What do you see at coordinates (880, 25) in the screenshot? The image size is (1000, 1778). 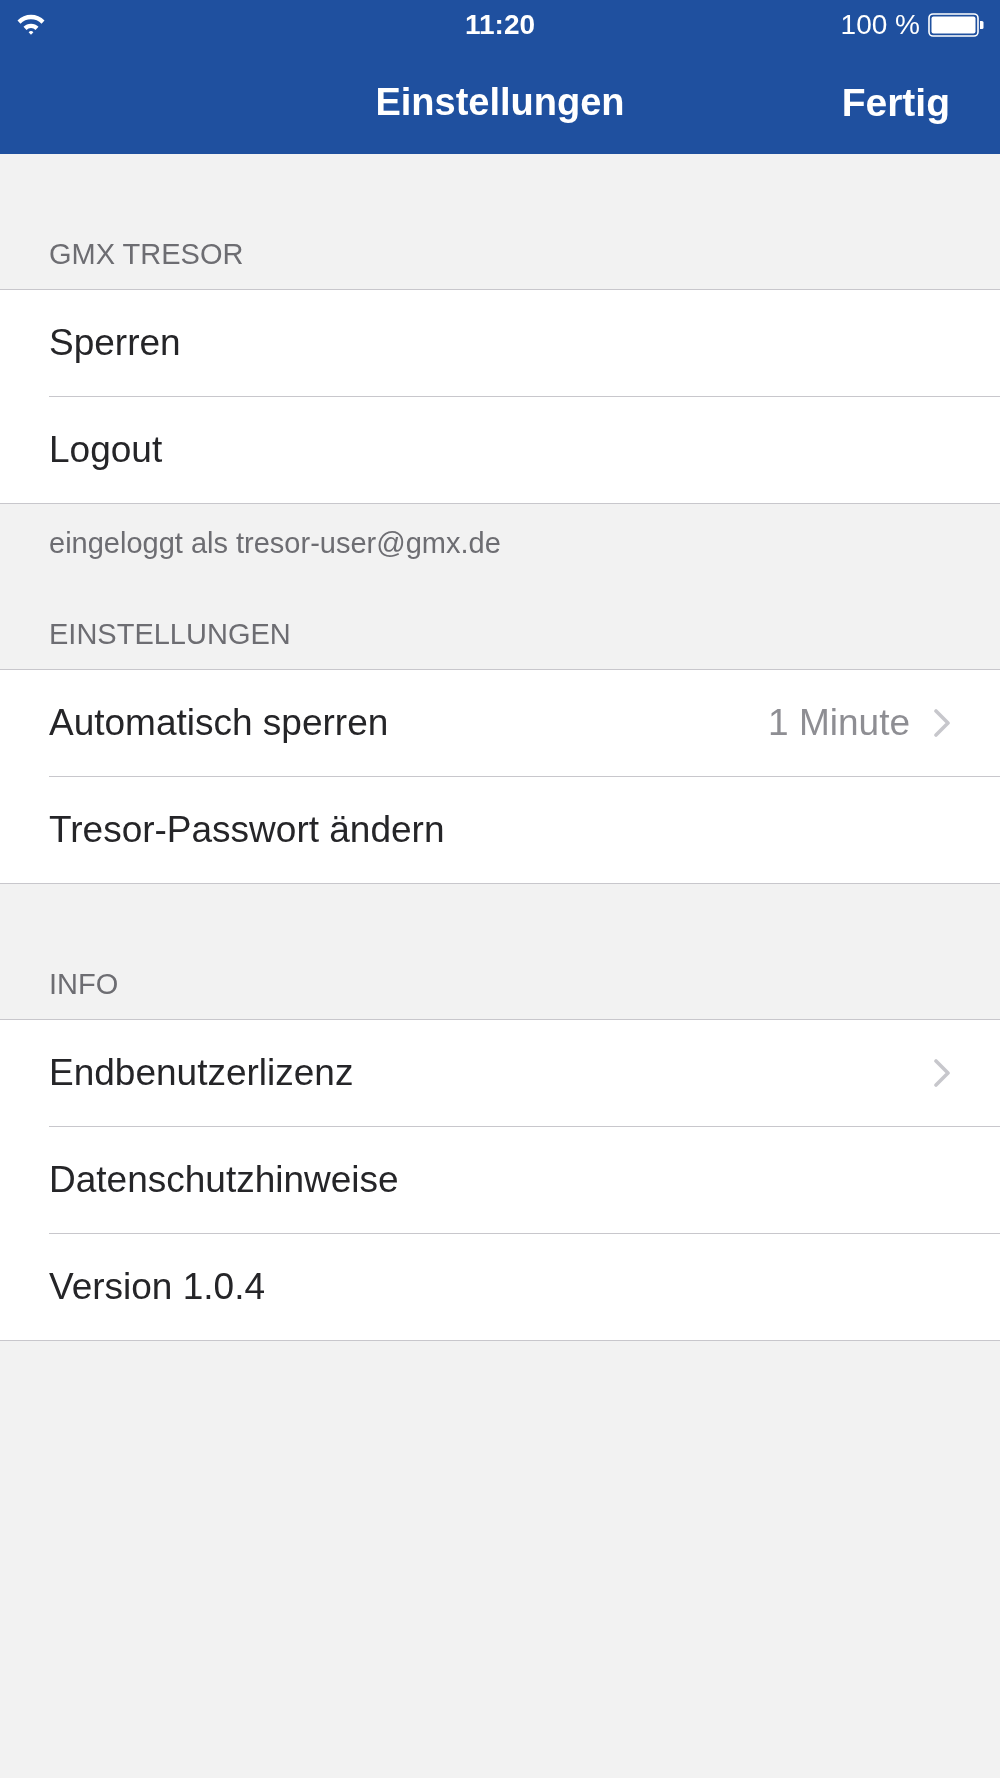 I see `battery-percentage: 100 %` at bounding box center [880, 25].